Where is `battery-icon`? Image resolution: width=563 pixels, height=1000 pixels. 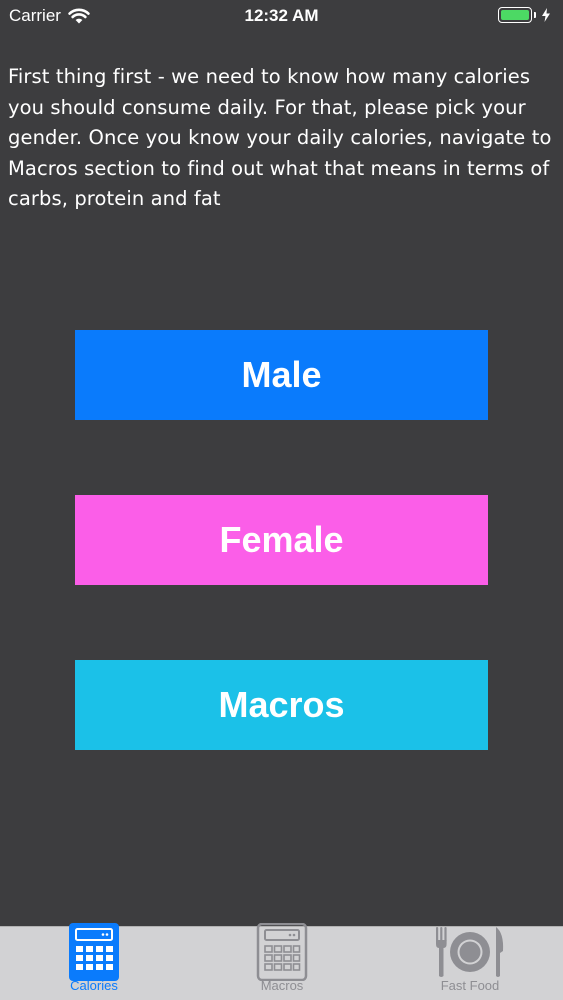 battery-icon is located at coordinates (515, 15).